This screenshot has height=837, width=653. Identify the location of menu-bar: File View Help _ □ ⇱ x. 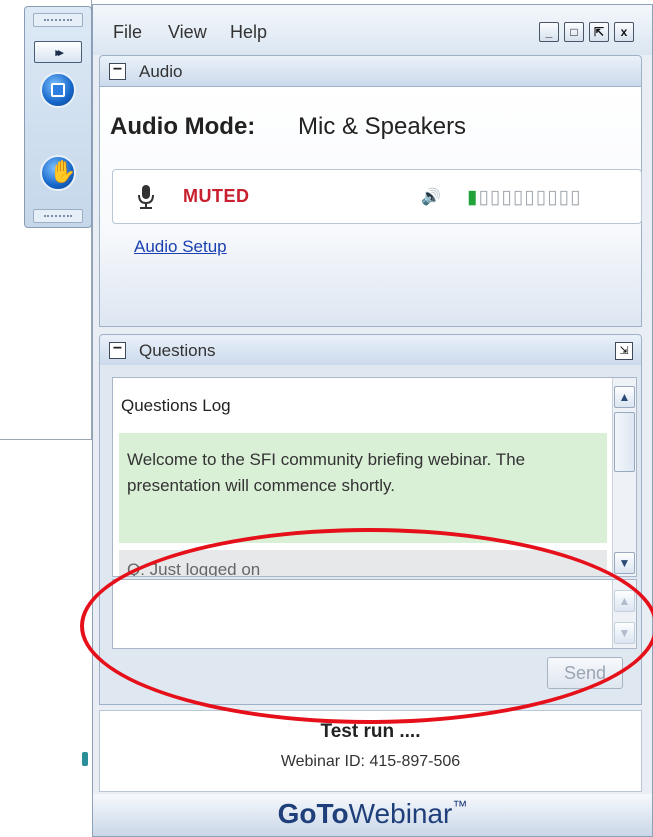
(372, 30).